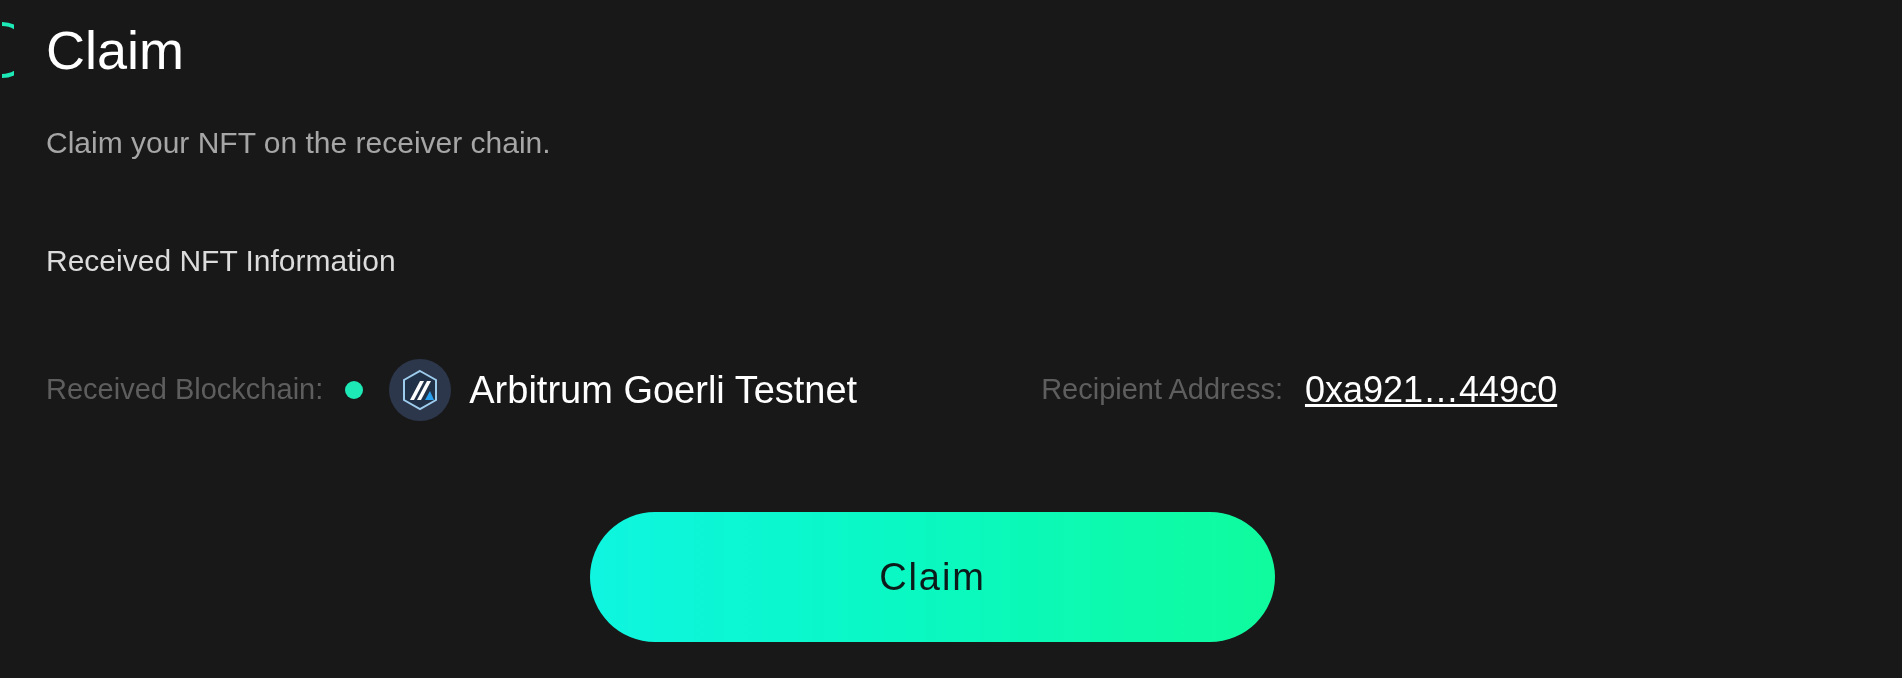 Image resolution: width=1902 pixels, height=678 pixels. Describe the element at coordinates (1431, 390) in the screenshot. I see `address-link: 0xa921…449c0` at that location.